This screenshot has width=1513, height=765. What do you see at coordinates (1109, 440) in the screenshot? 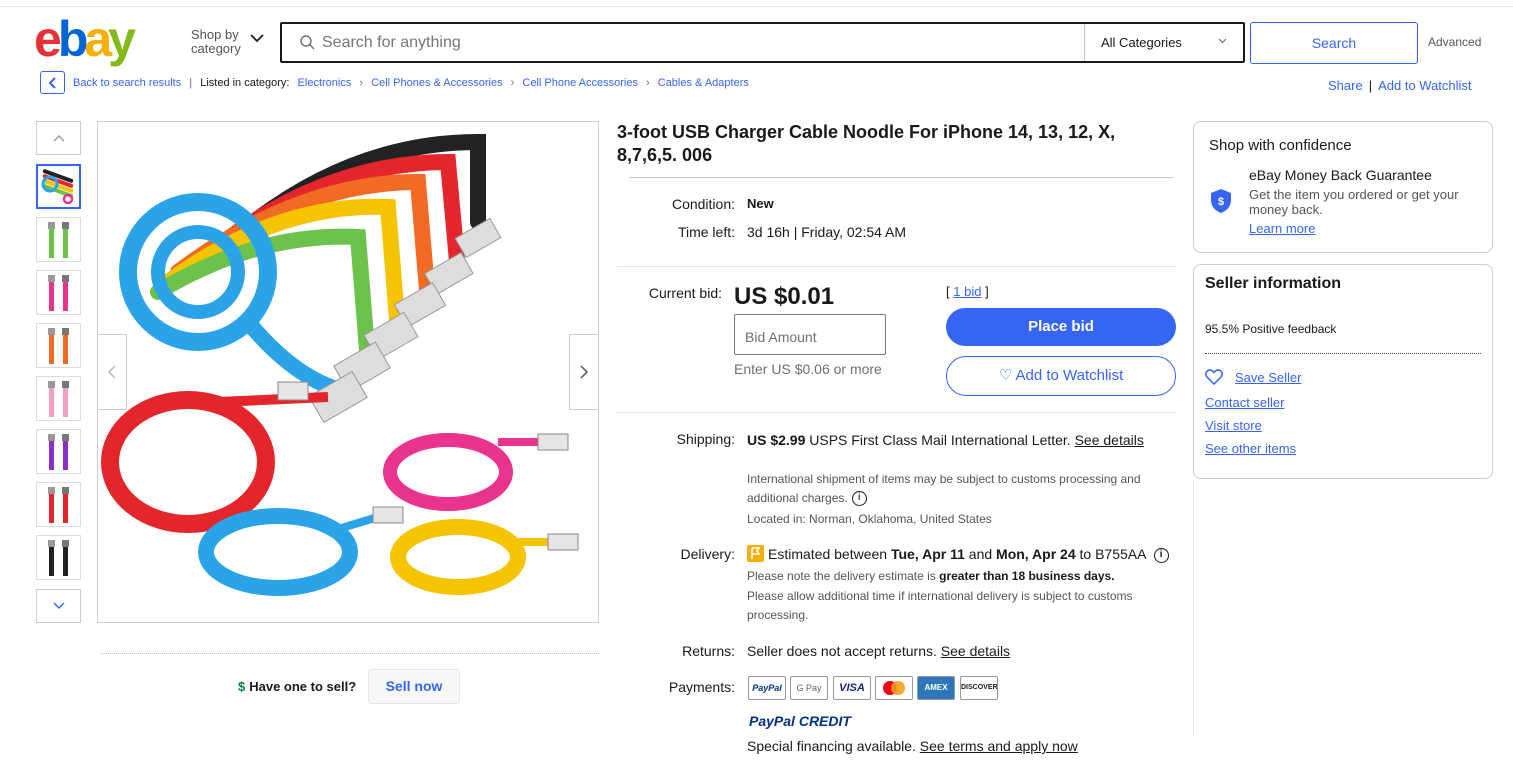
I see `shipping-see-details-link: See details` at bounding box center [1109, 440].